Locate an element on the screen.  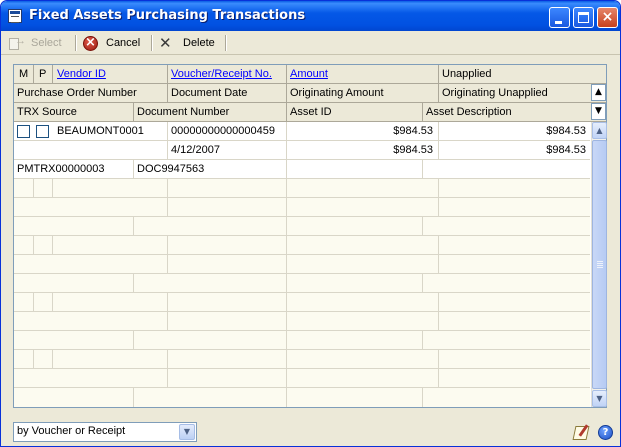
vertical-scrollbar: ▲ ▼ is located at coordinates (599, 264).